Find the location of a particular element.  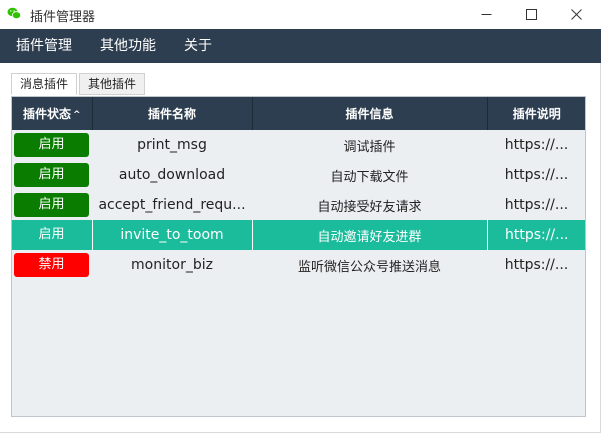

disable-status-button: 禁用 is located at coordinates (51, 265).